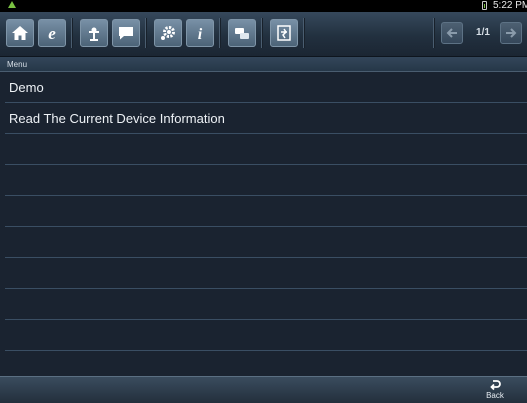 The width and height of the screenshot is (527, 403). I want to click on clock: 5:22 PM, so click(510, 5).